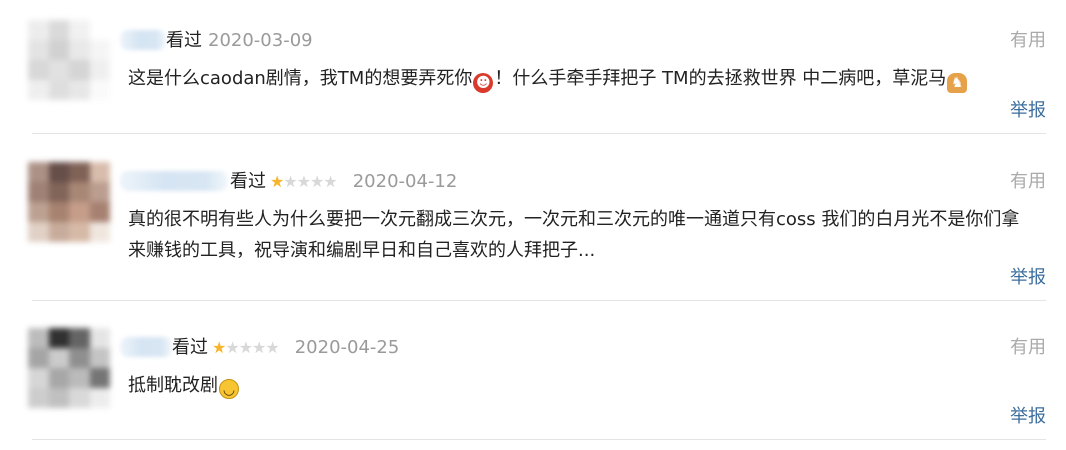 Image resolution: width=1066 pixels, height=450 pixels. What do you see at coordinates (300, 78) in the screenshot?
I see `comment-text-part: 这是什么caodan剧情，我TM的想要弄死你` at bounding box center [300, 78].